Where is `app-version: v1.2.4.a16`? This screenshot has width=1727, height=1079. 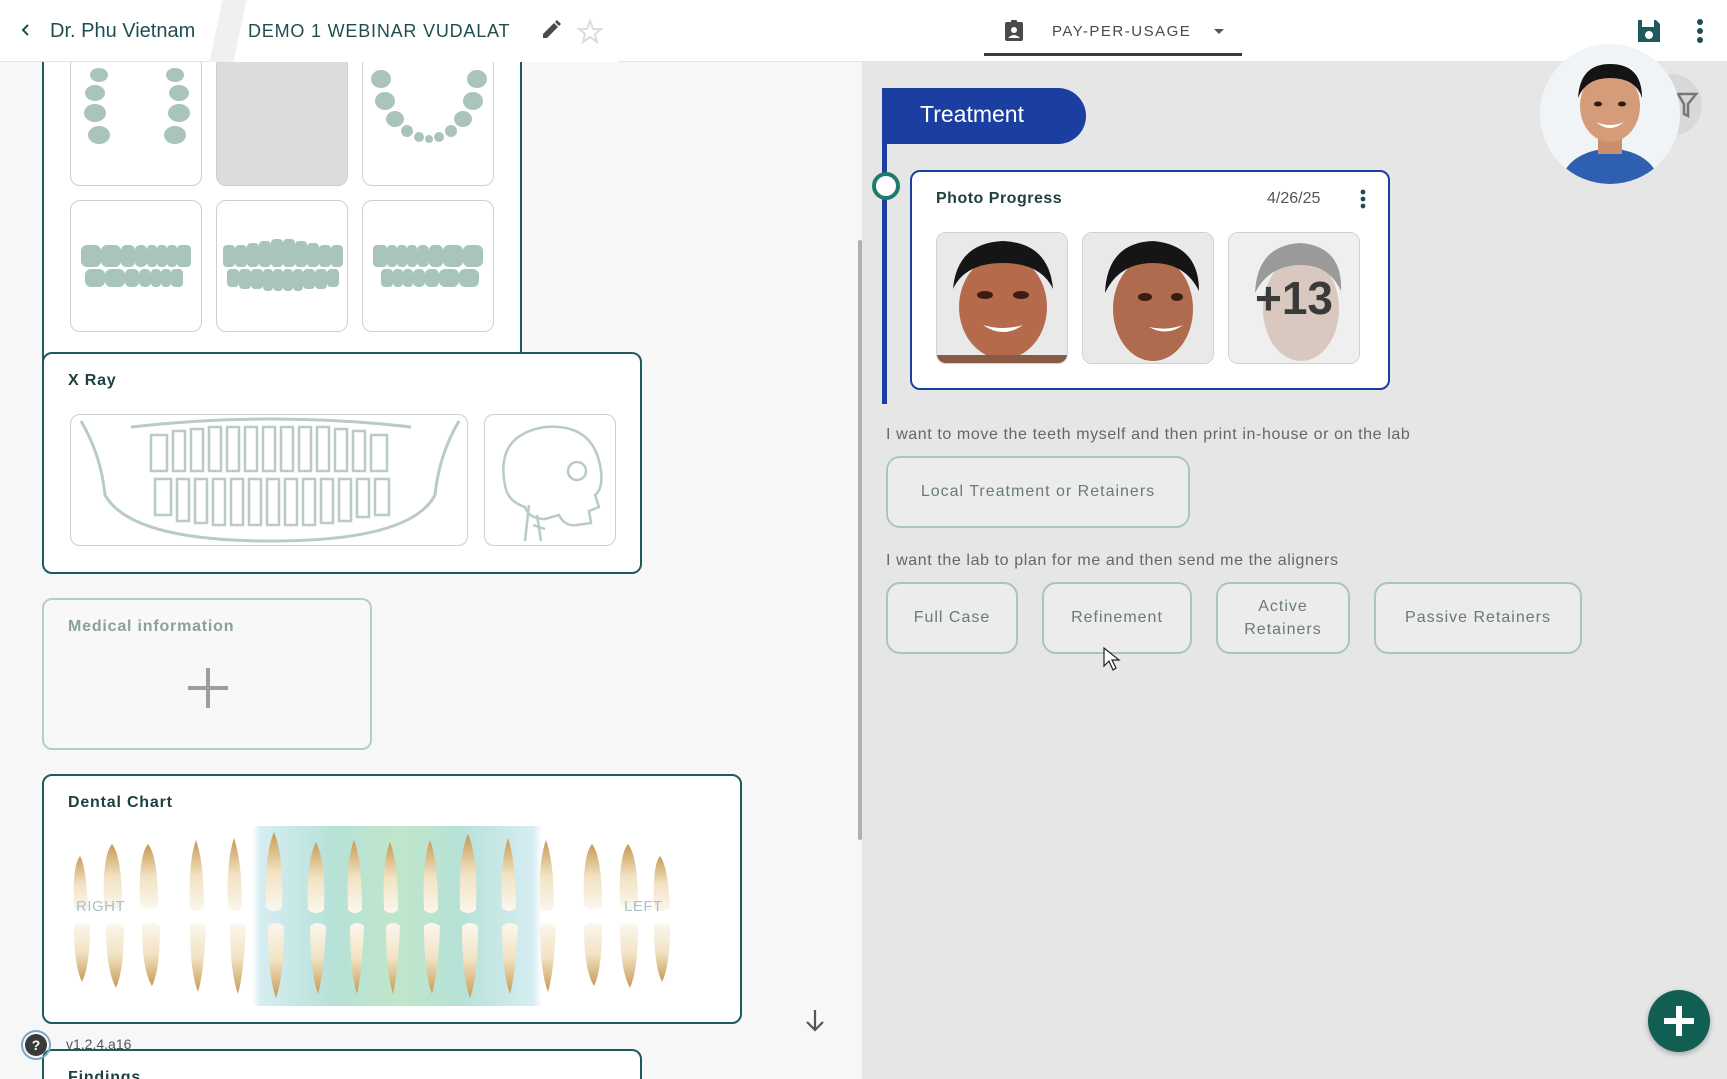
app-version: v1.2.4.a16 is located at coordinates (99, 1044).